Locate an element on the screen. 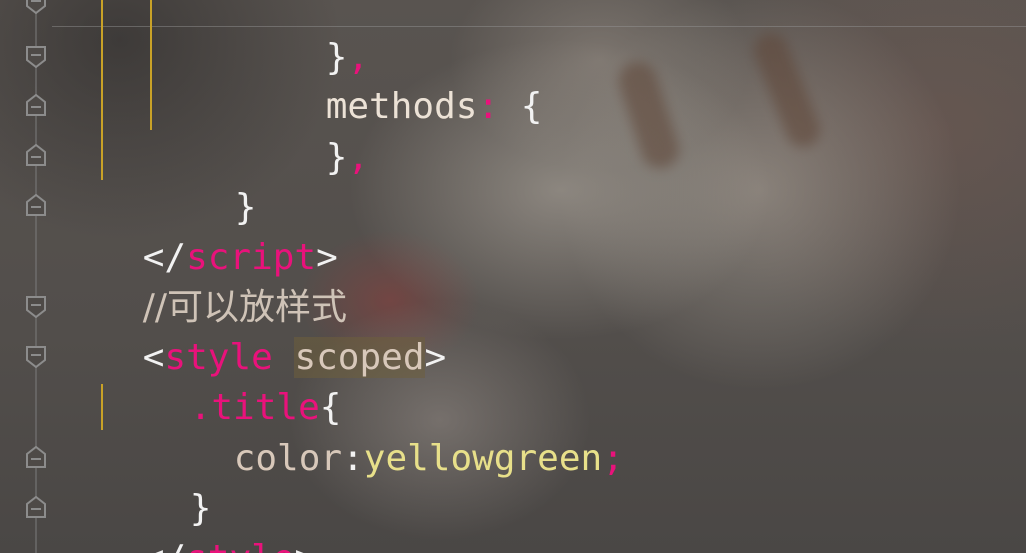 This screenshot has width=1026, height=553. semicolon-token: ; is located at coordinates (613, 458).